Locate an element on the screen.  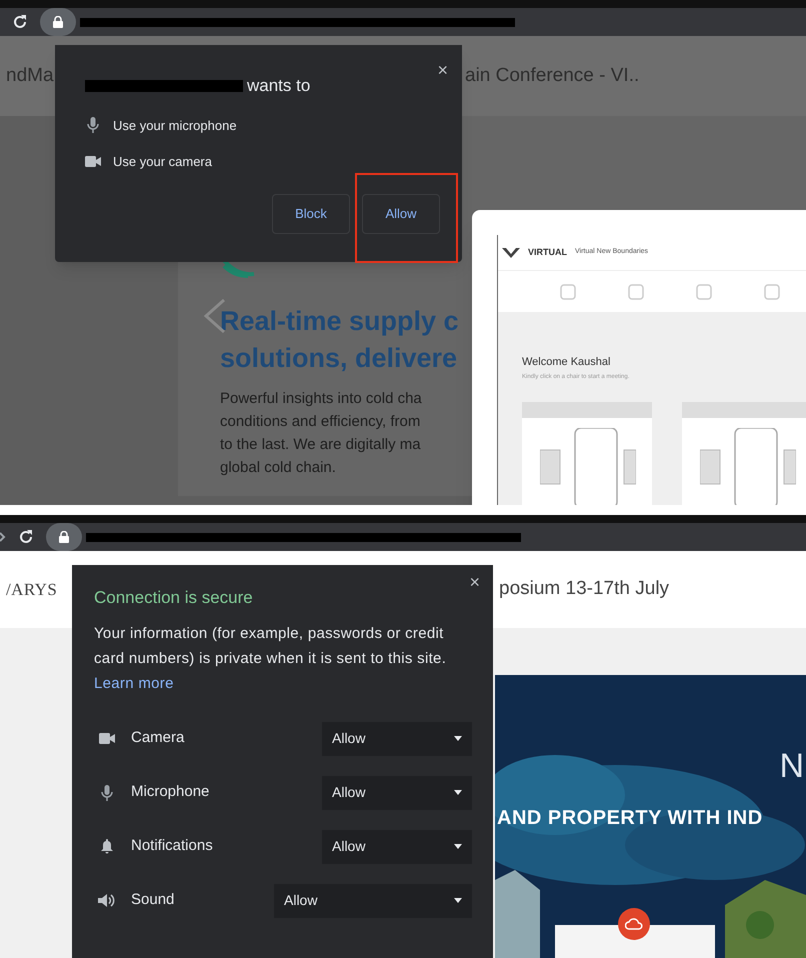
dialog-button: Allow is located at coordinates (401, 214).